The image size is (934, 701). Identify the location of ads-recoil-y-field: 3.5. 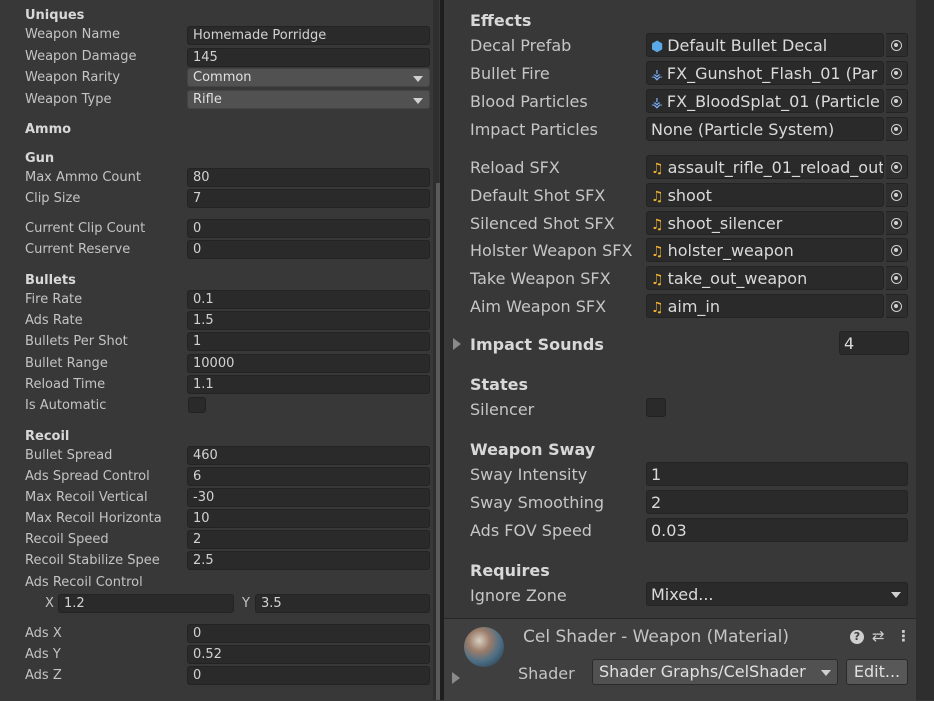
(342, 603).